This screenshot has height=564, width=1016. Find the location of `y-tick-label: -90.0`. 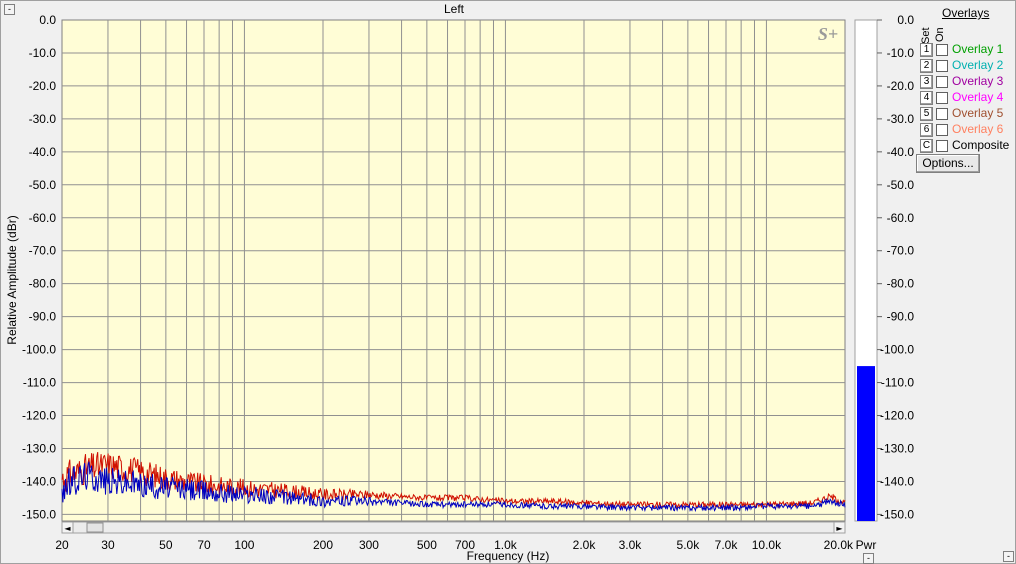

y-tick-label: -90.0 is located at coordinates (43, 317).